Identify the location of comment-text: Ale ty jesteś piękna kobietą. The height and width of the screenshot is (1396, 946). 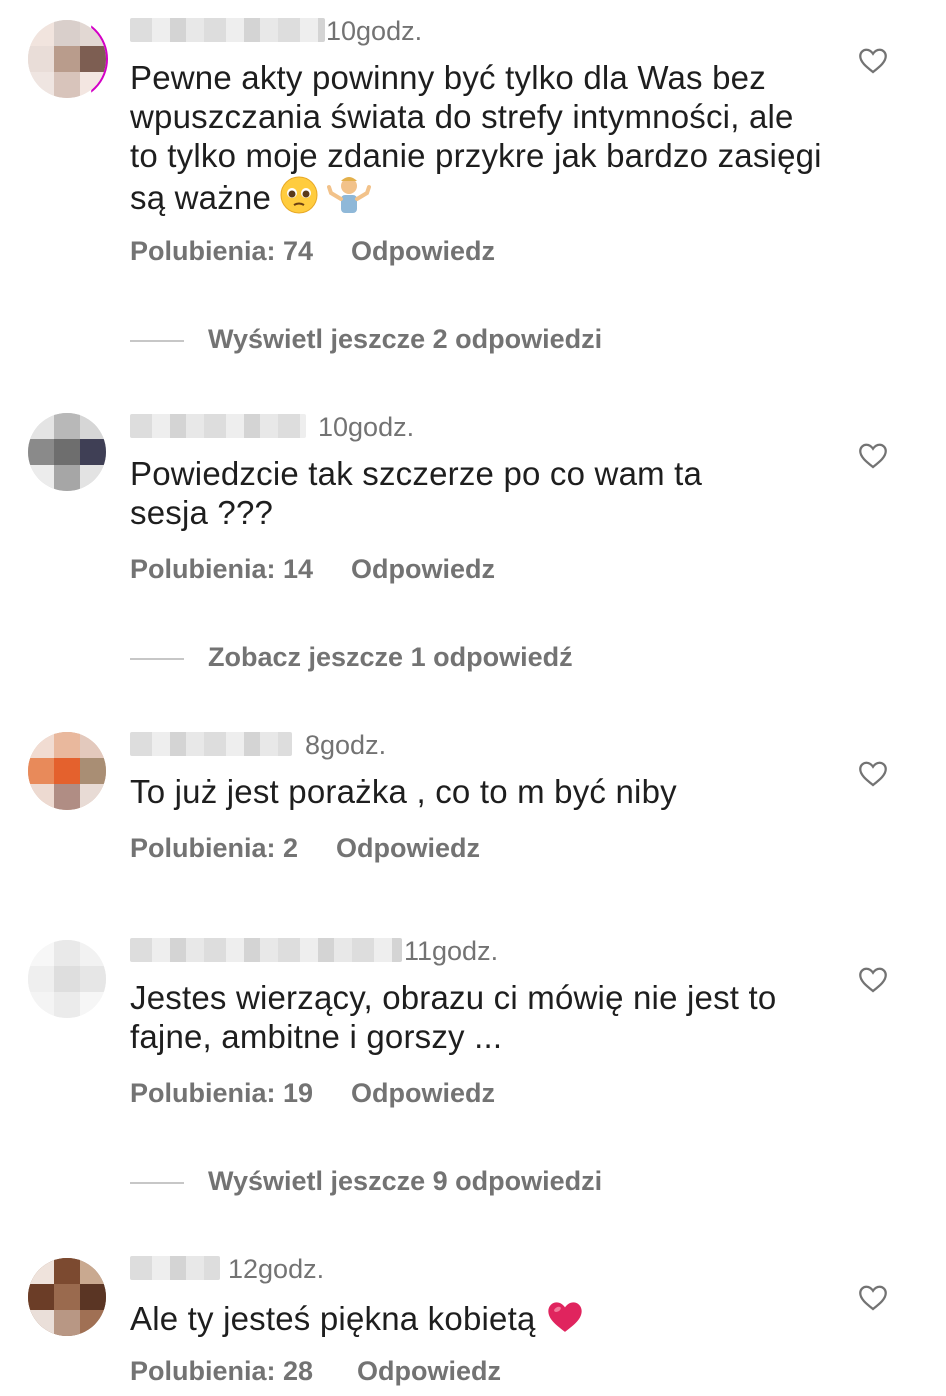
(480, 1320).